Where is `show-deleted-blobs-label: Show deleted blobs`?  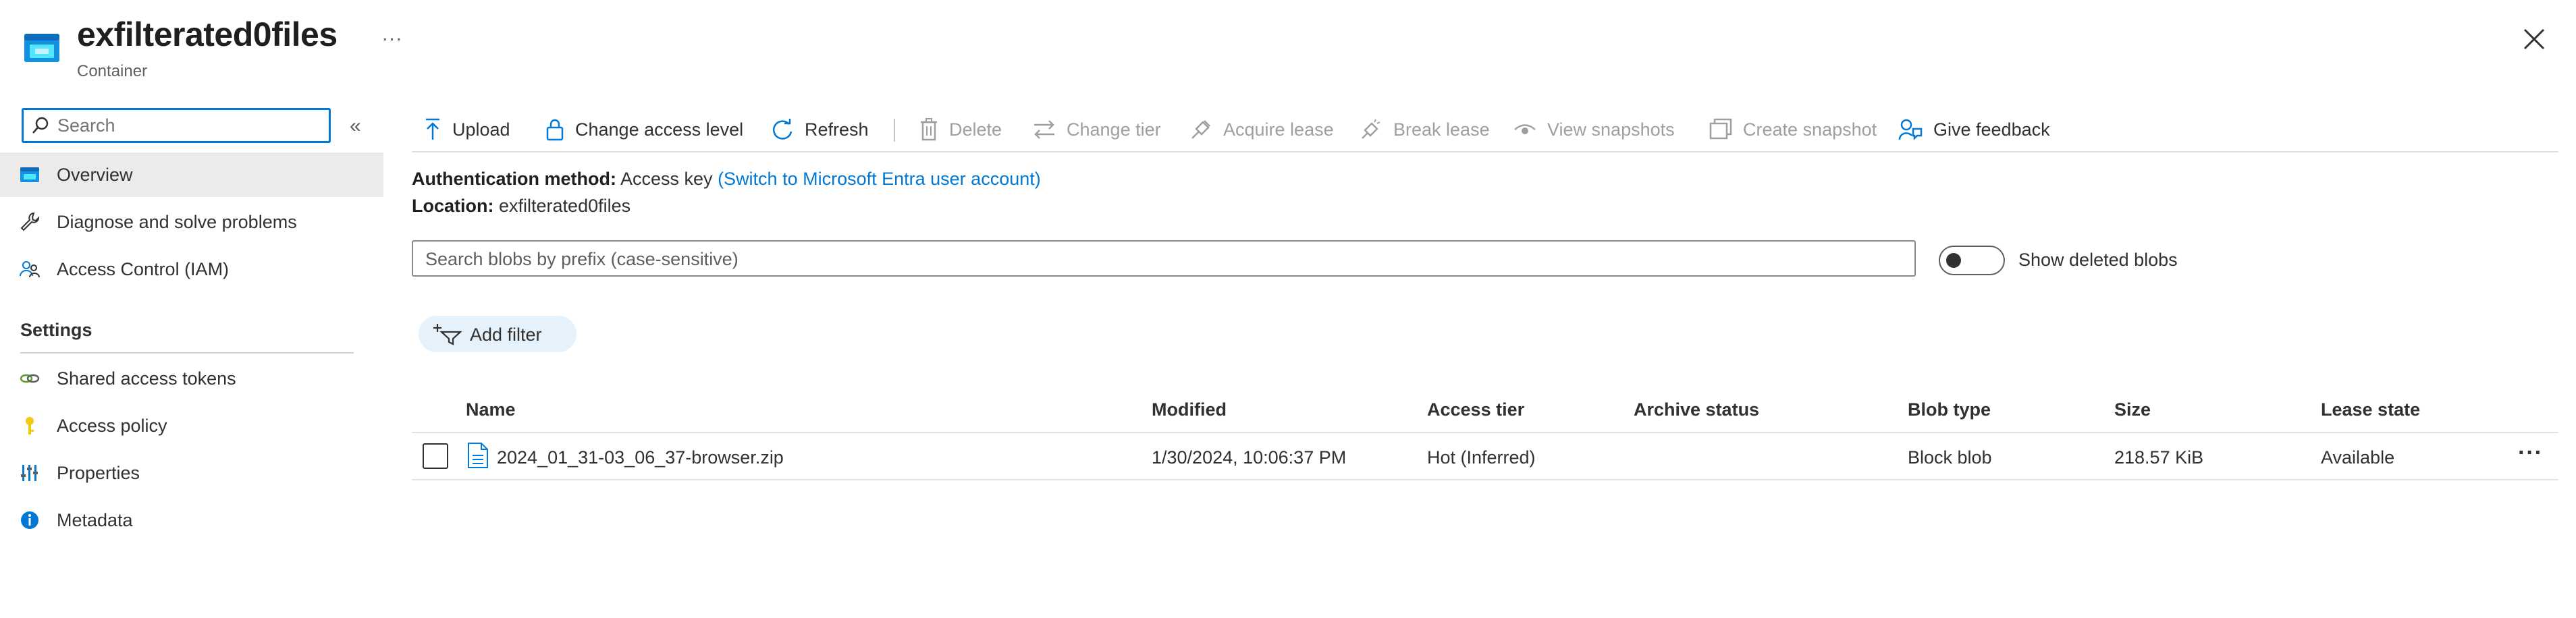 show-deleted-blobs-label: Show deleted blobs is located at coordinates (2098, 260).